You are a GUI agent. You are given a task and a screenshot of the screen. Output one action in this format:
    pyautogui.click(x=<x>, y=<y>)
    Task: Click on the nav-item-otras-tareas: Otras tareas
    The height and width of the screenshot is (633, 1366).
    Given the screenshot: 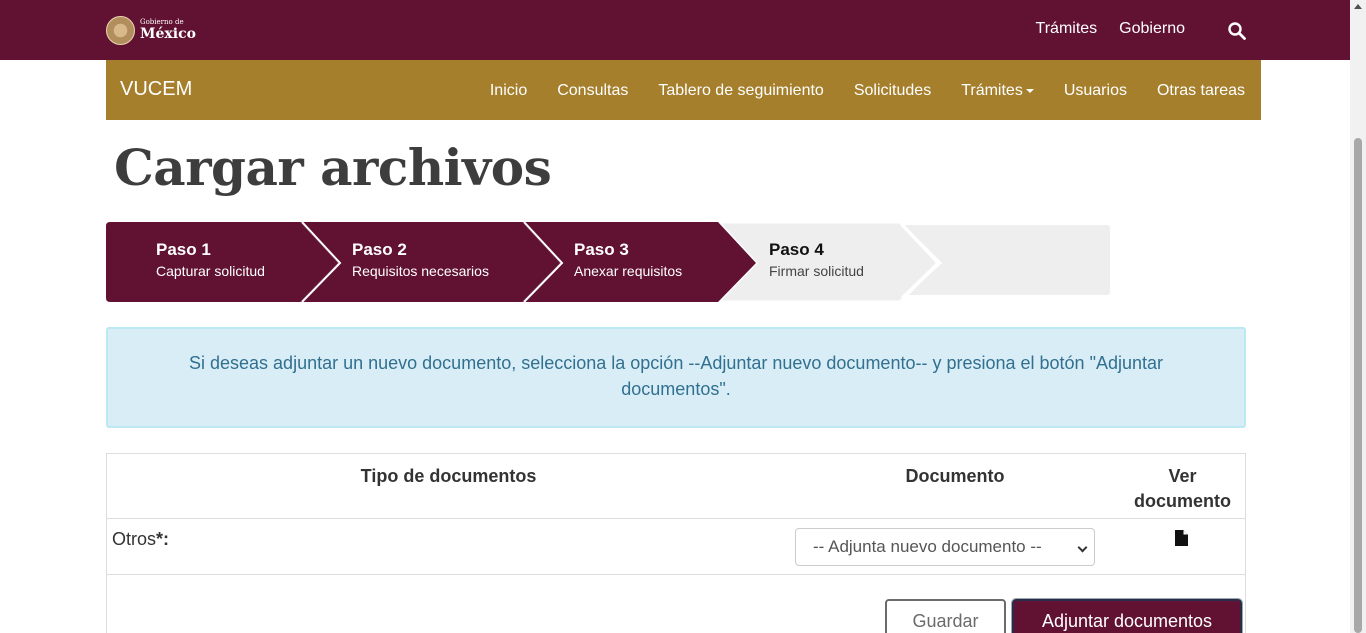 What is the action you would take?
    pyautogui.click(x=1201, y=91)
    